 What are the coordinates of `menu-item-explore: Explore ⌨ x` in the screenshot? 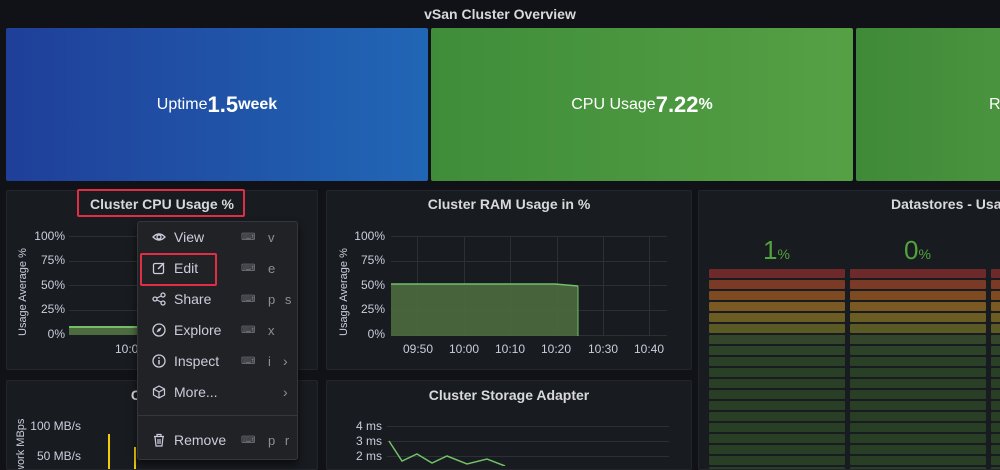 It's located at (217, 330).